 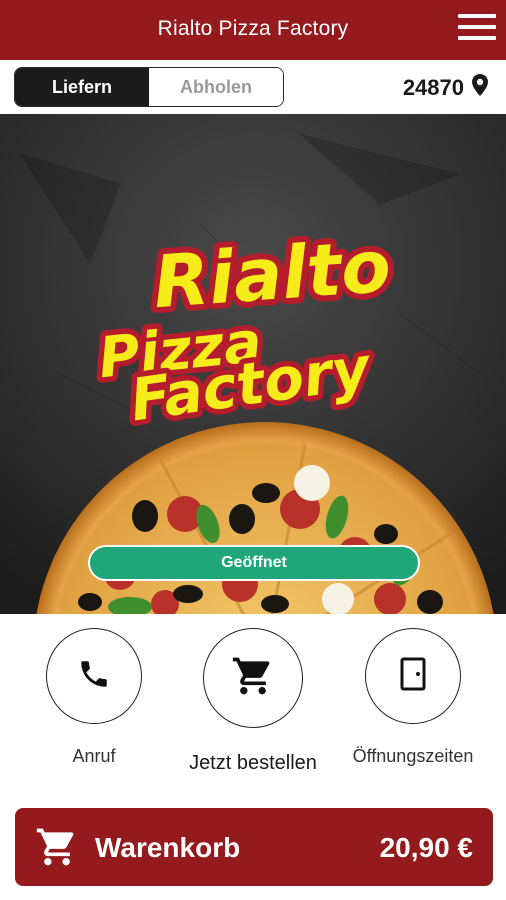 I want to click on order-mode-bar: Liefern Abholen 24870, so click(x=253, y=87).